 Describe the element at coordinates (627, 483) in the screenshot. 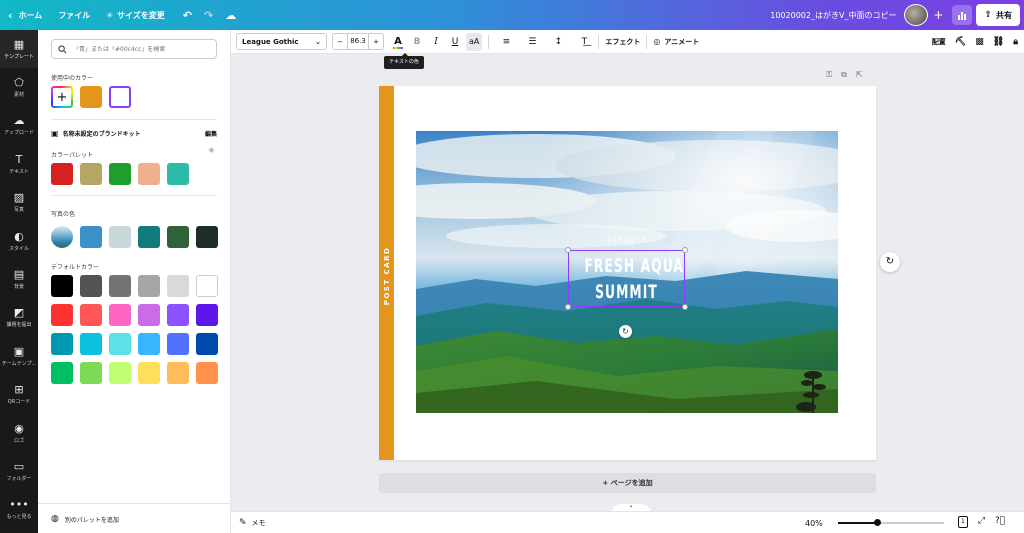

I see `add-page-button: + ページを追加` at that location.